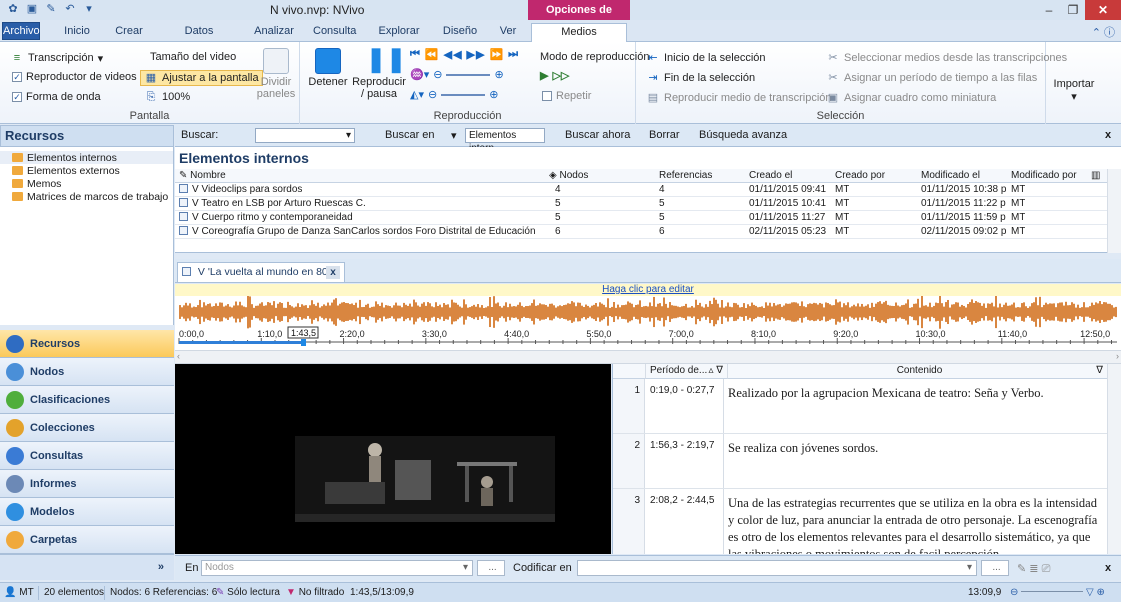 This screenshot has width=1121, height=602. Describe the element at coordinates (664, 135) in the screenshot. I see `borrar-button: Borrar` at that location.